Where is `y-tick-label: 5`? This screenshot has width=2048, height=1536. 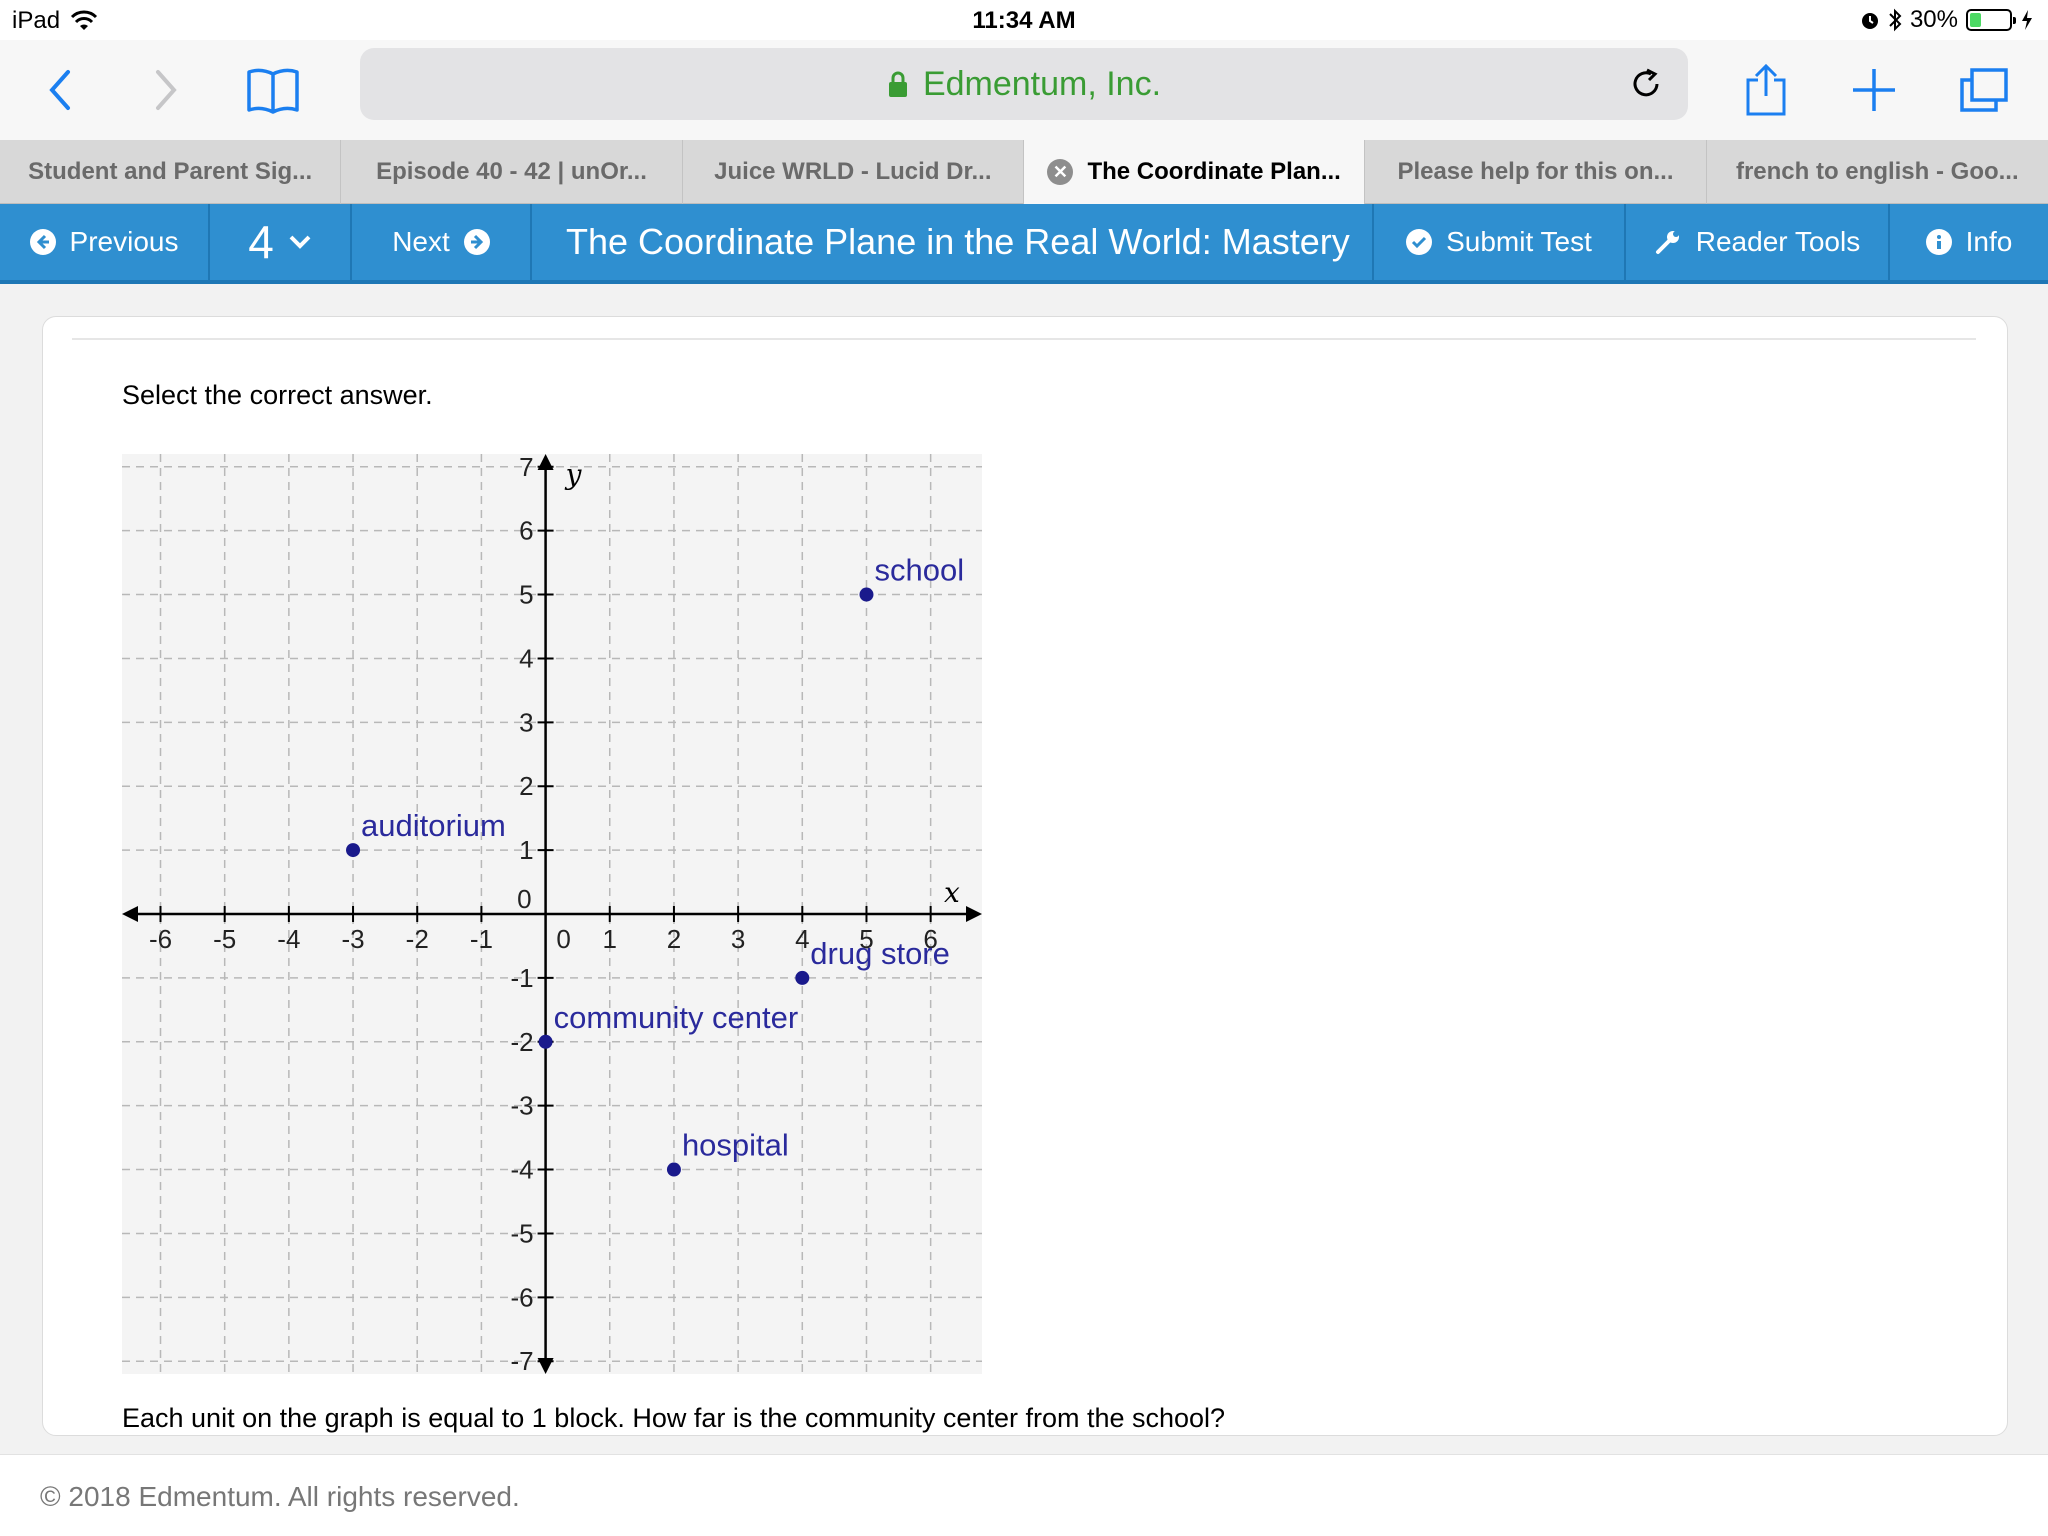
y-tick-label: 5 is located at coordinates (526, 595).